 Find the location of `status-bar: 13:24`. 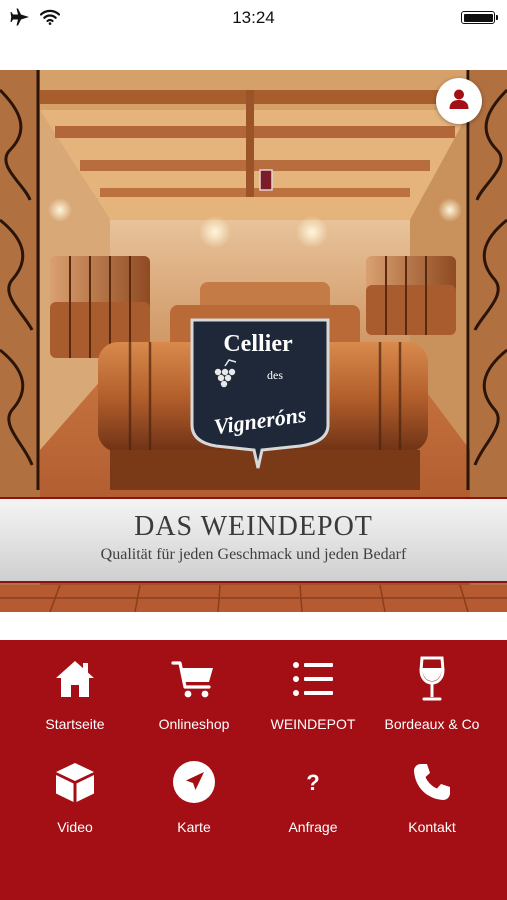

status-bar: 13:24 is located at coordinates (253, 18).